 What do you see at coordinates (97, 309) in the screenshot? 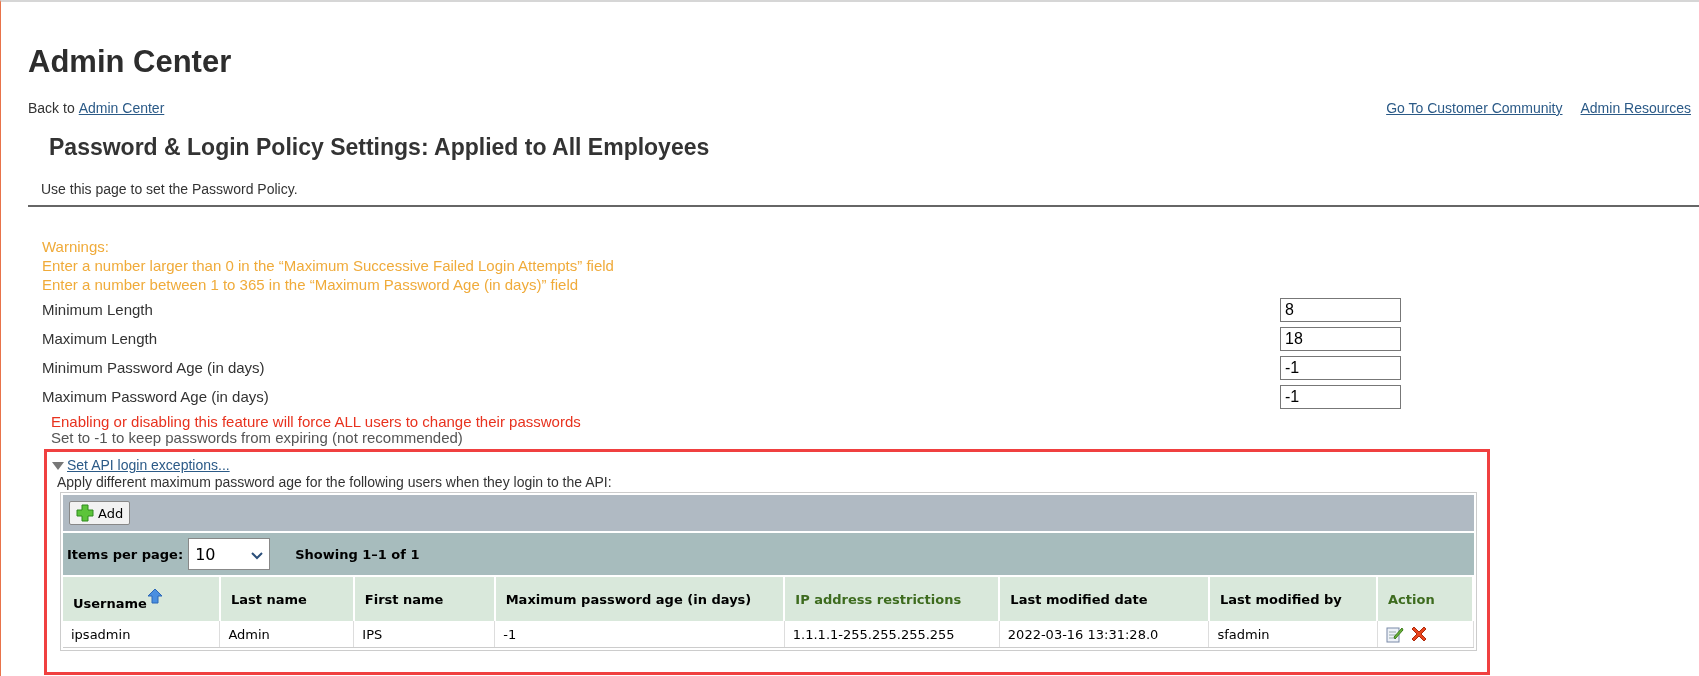
I see `field-label: Minimum Length` at bounding box center [97, 309].